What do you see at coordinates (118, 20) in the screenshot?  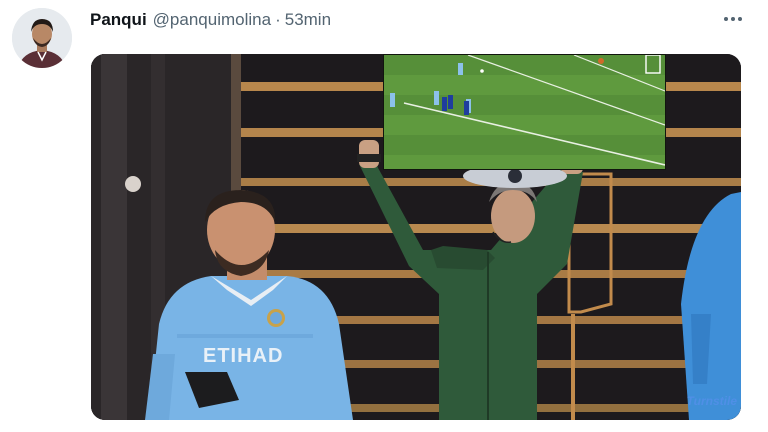 I see `author-name: Panqui` at bounding box center [118, 20].